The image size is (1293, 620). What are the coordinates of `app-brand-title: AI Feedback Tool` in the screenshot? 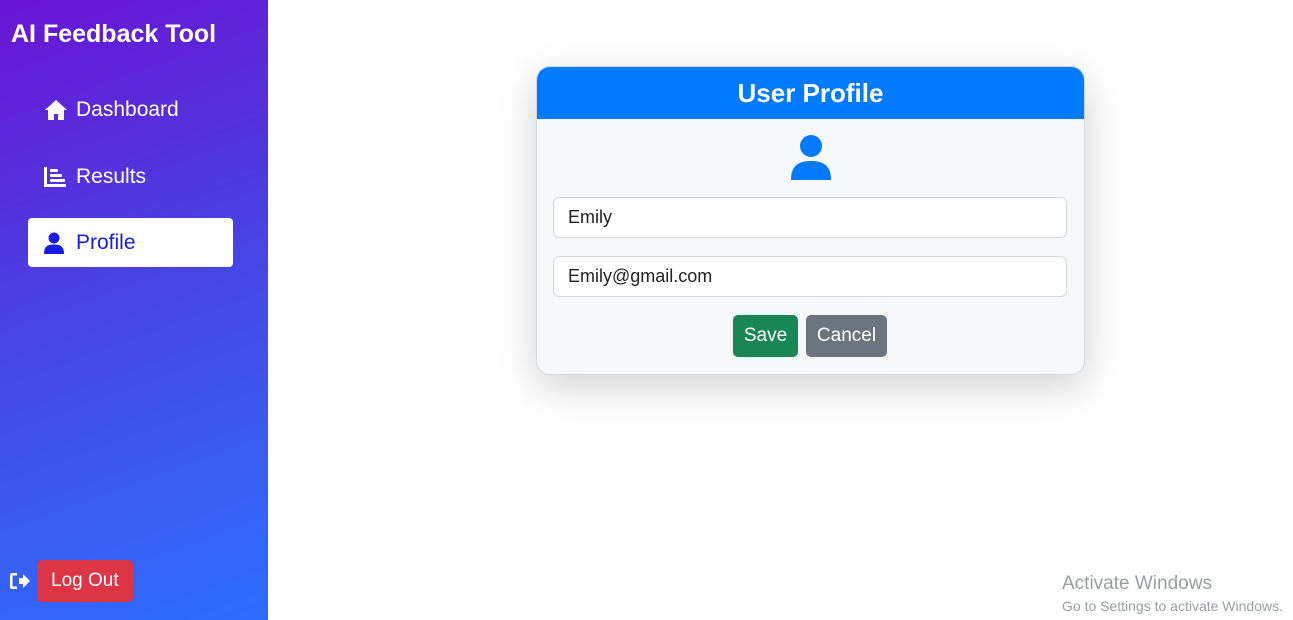 It's located at (114, 34).